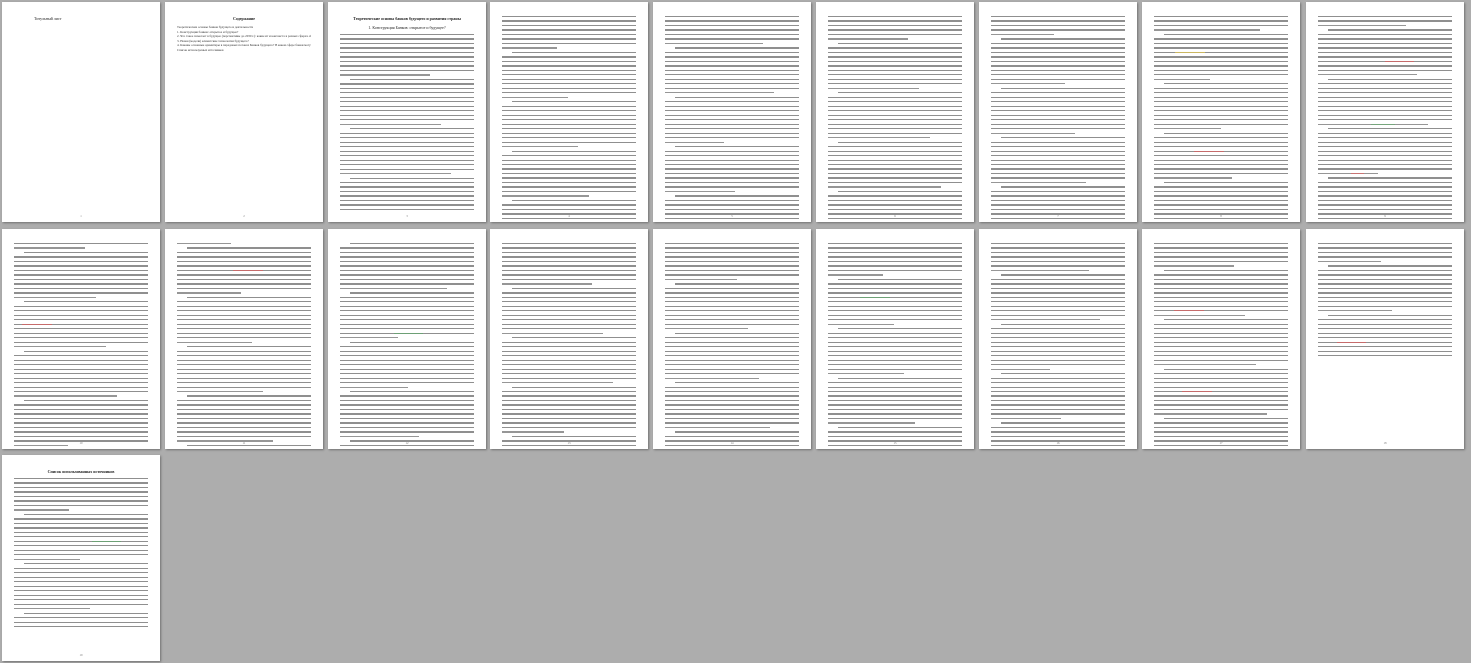  Describe the element at coordinates (732, 112) in the screenshot. I see `page-thumbnail: 5` at that location.